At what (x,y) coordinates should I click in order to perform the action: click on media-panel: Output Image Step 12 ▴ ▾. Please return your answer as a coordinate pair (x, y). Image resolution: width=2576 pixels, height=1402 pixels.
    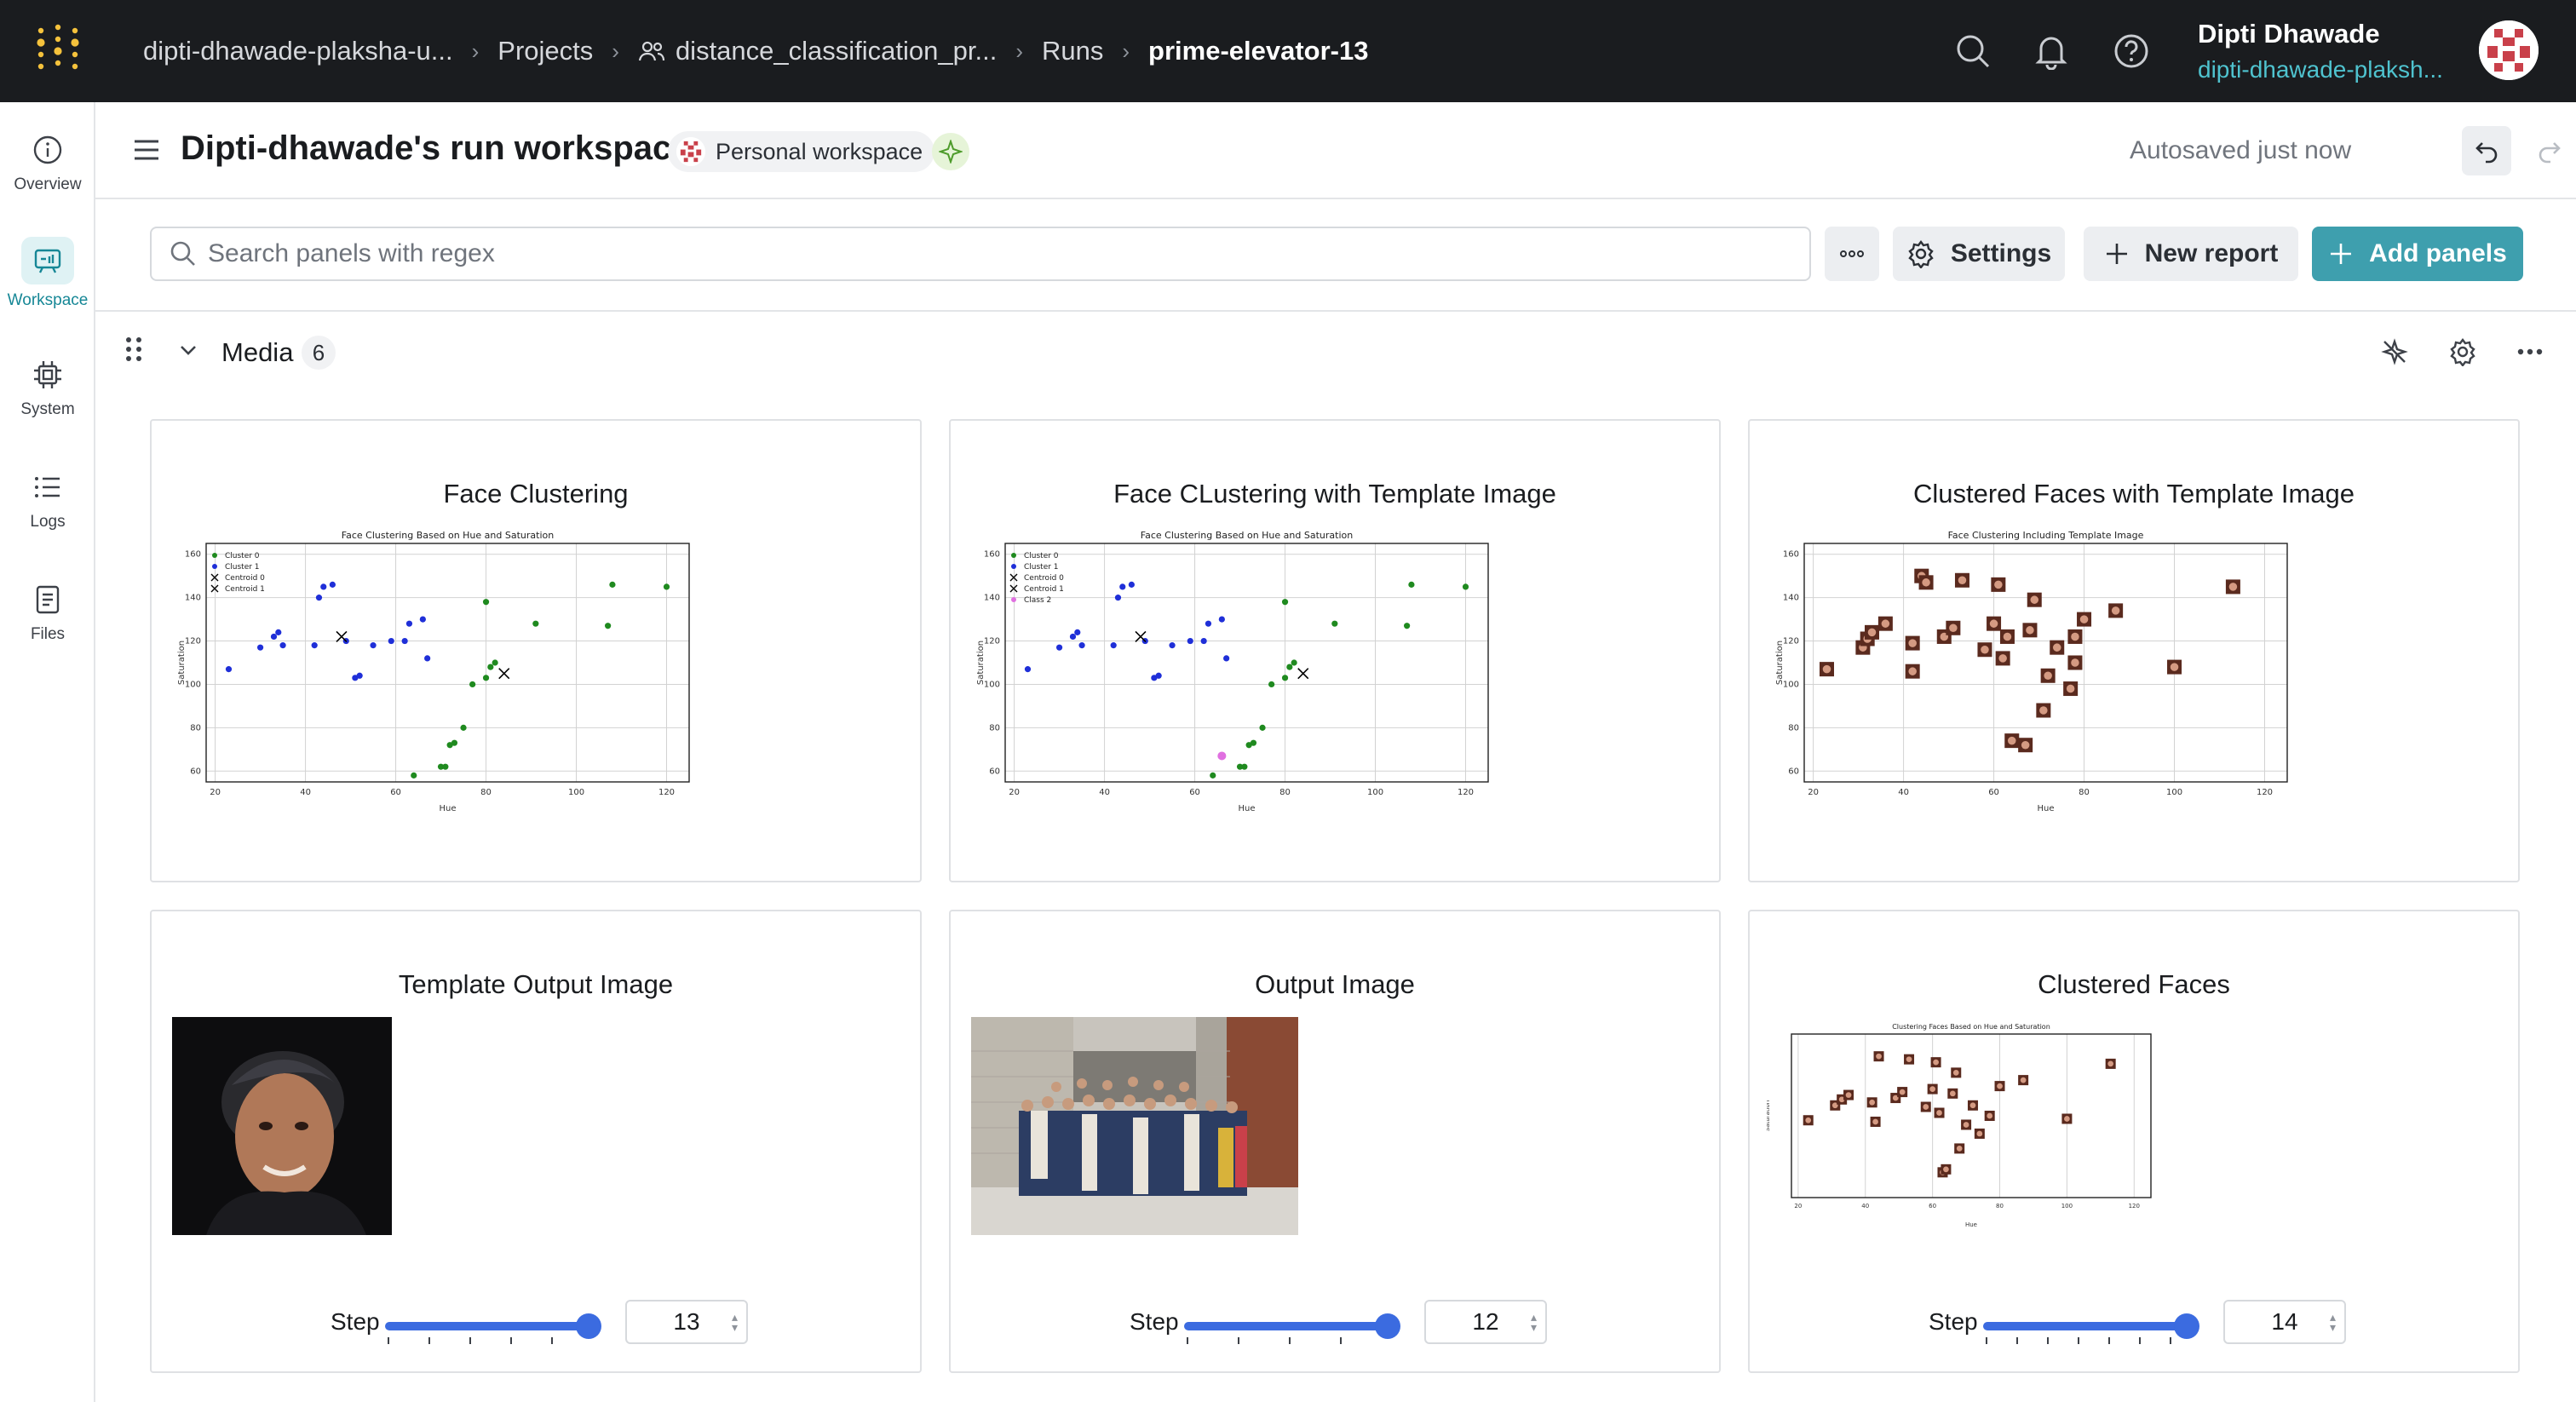
    Looking at the image, I should click on (1335, 1141).